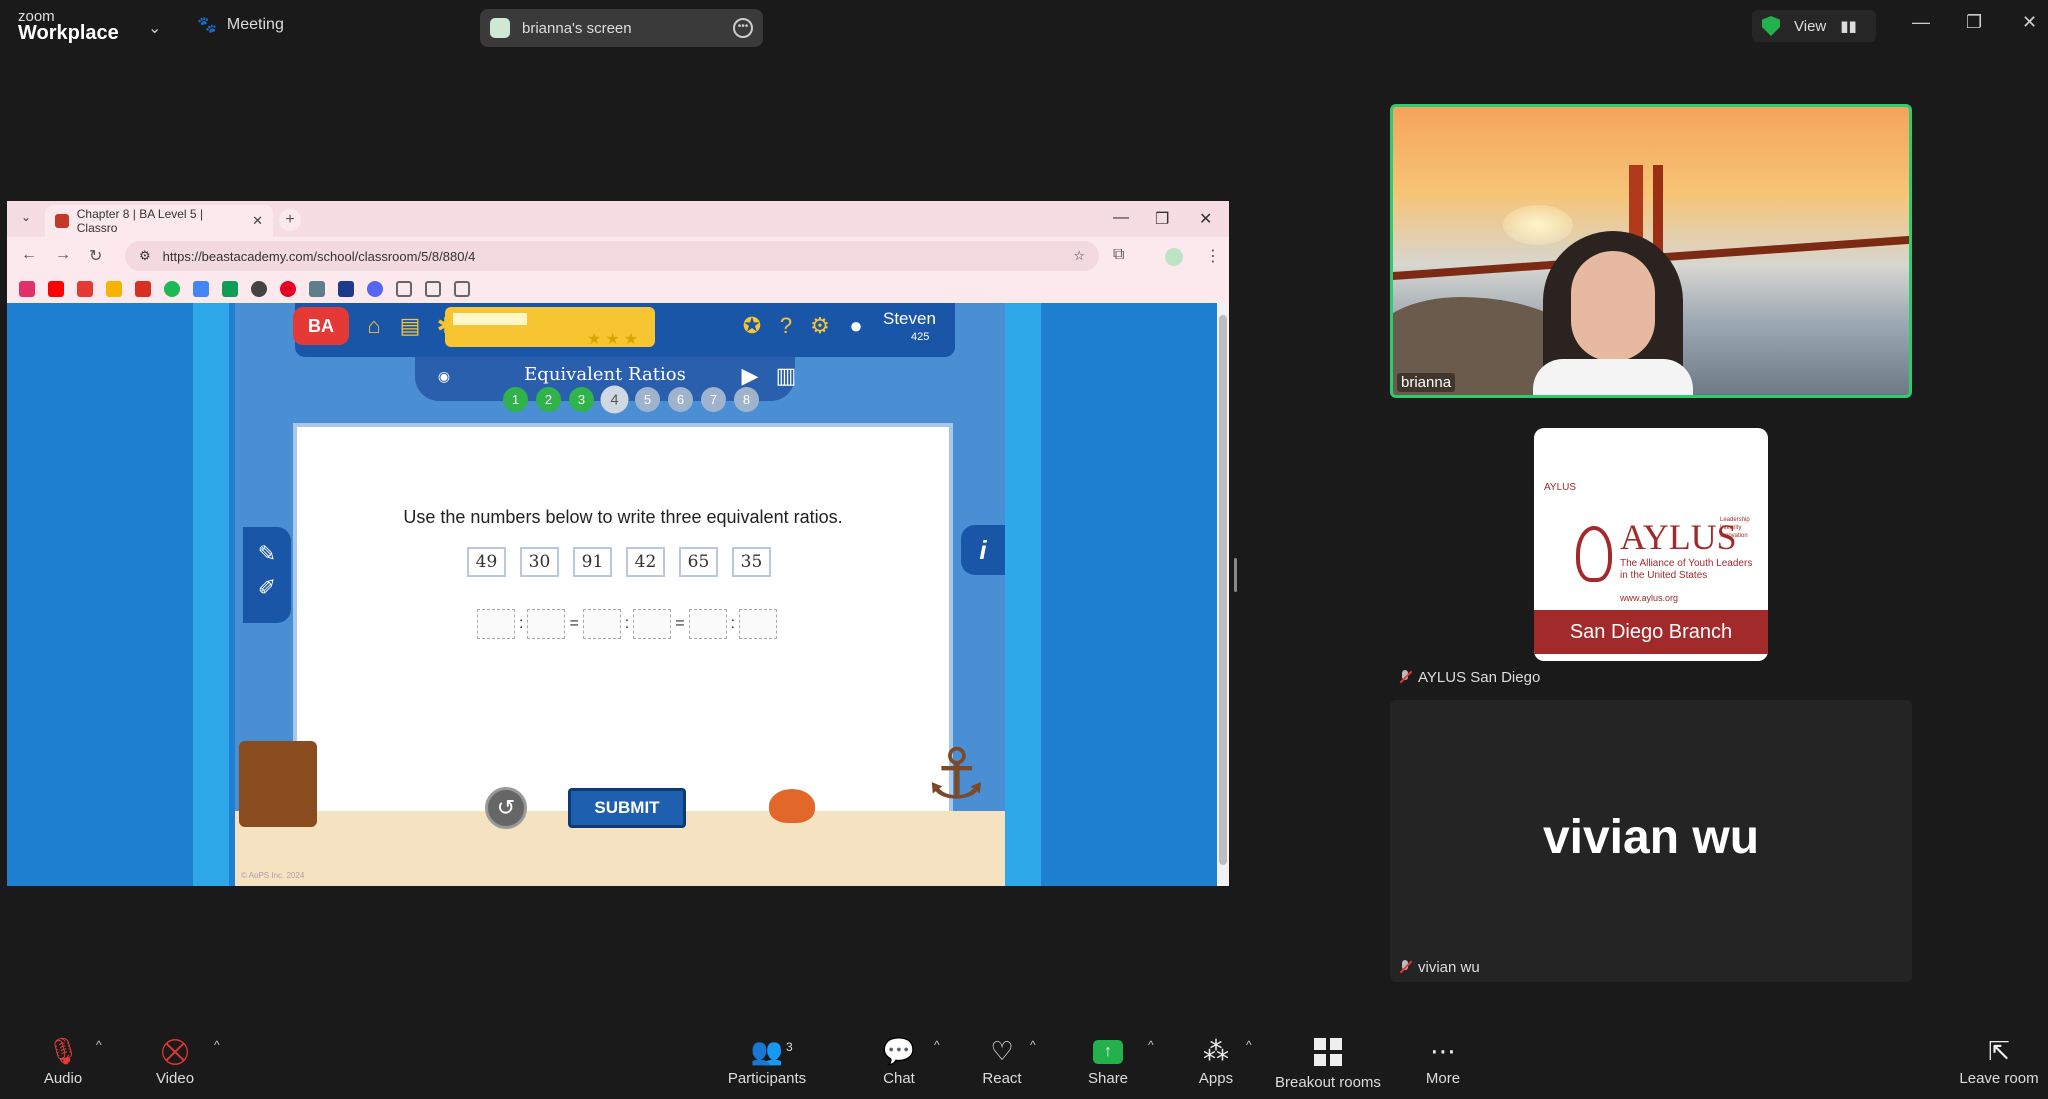 The image size is (2048, 1099). What do you see at coordinates (1162, 219) in the screenshot?
I see `browser-restore-icon: ❐` at bounding box center [1162, 219].